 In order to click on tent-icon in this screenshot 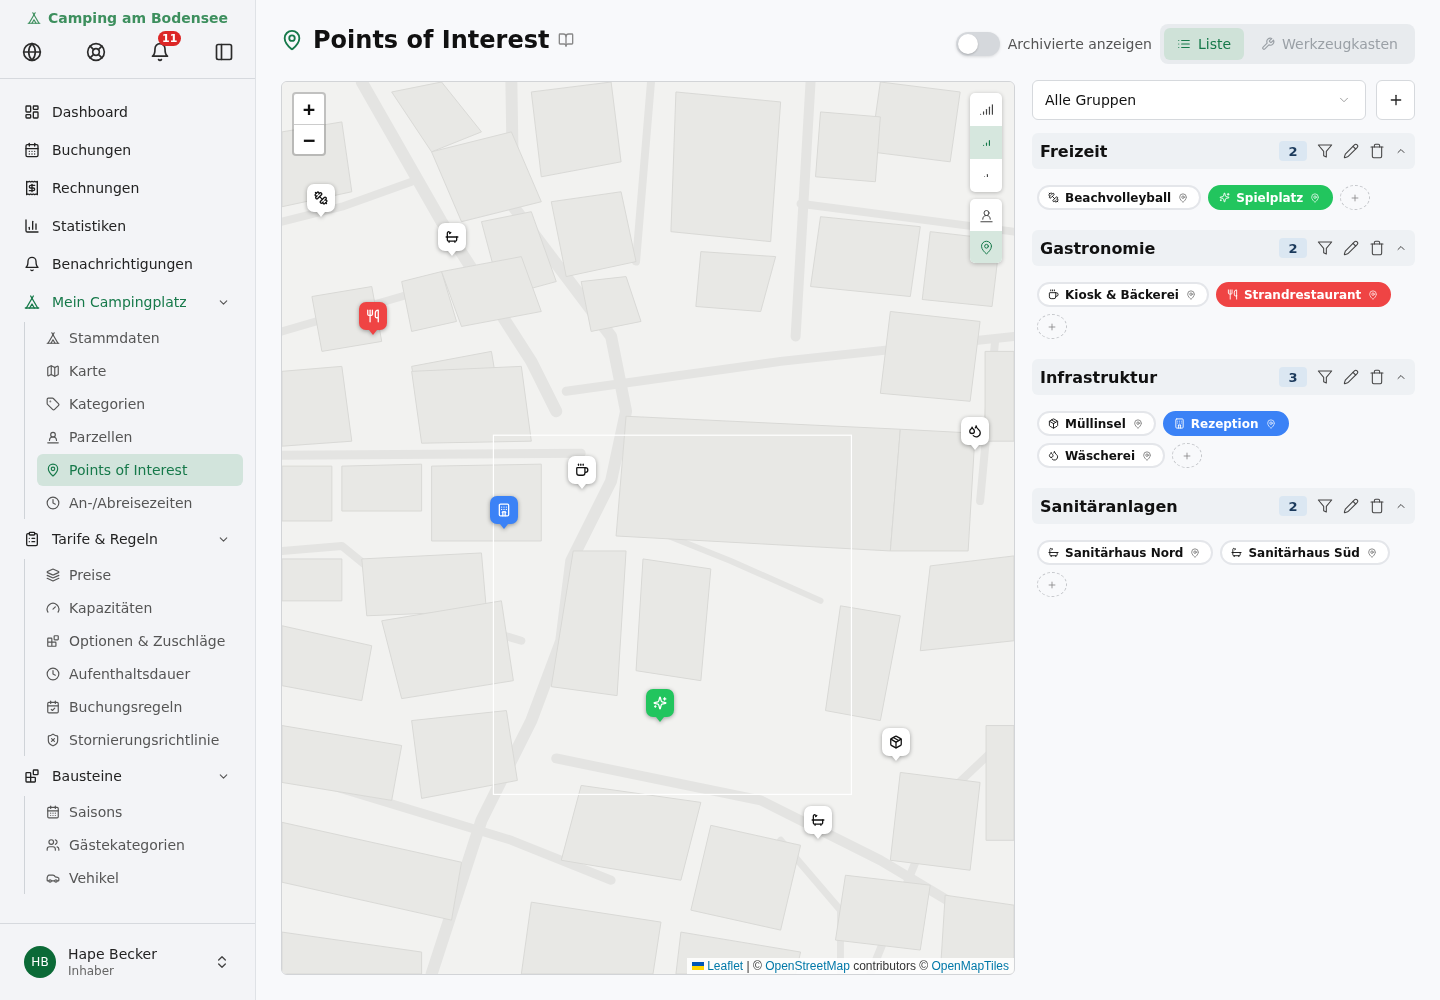, I will do `click(53, 338)`.